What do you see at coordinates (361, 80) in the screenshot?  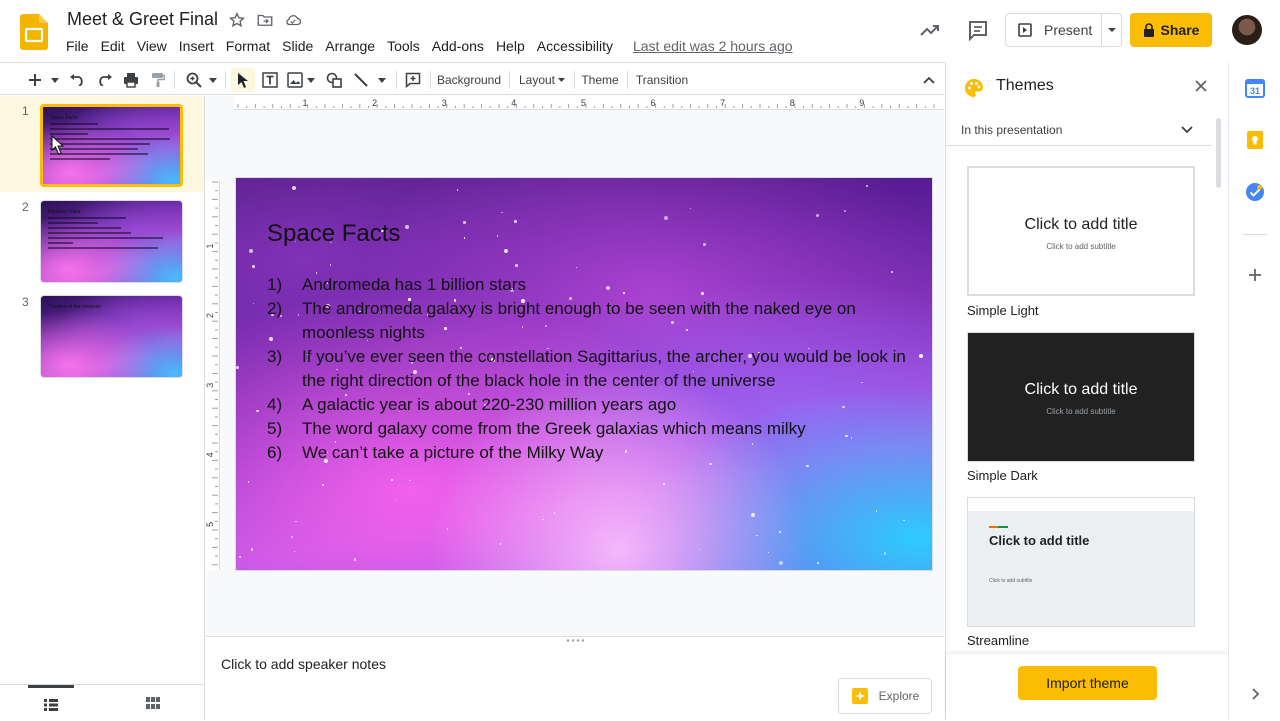 I see `line-icon` at bounding box center [361, 80].